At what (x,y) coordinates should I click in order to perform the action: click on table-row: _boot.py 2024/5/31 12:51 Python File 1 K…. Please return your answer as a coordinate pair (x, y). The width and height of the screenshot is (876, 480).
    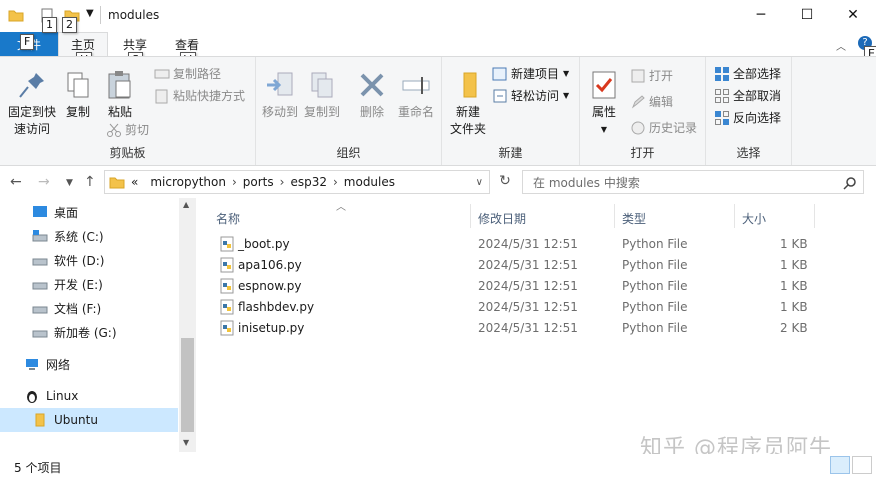
    Looking at the image, I should click on (516, 244).